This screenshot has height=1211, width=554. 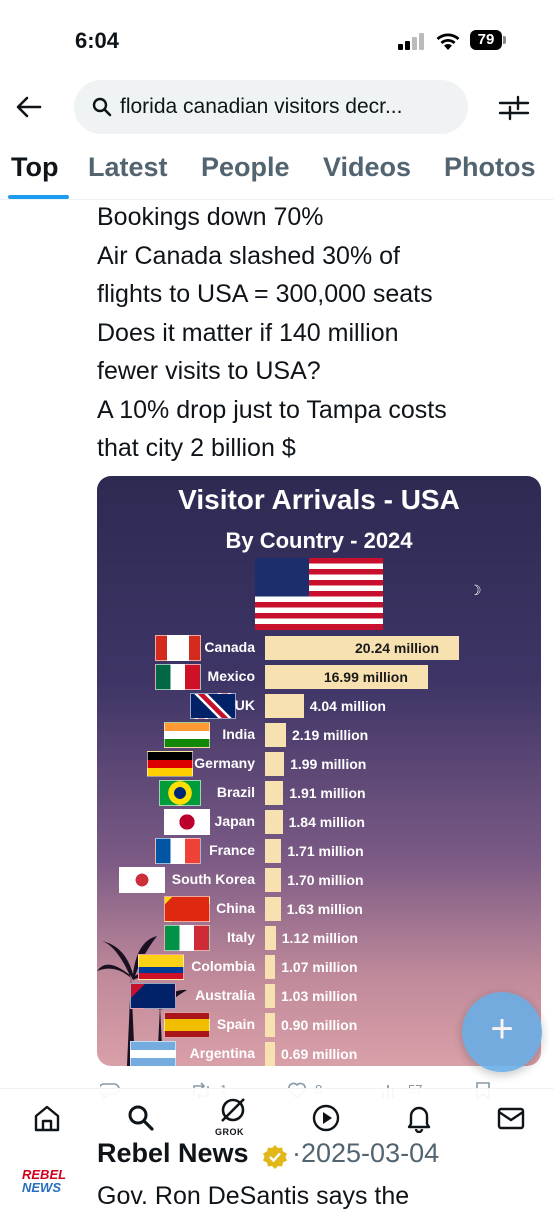 I want to click on chart-value-label: 1.99 million, so click(x=328, y=764).